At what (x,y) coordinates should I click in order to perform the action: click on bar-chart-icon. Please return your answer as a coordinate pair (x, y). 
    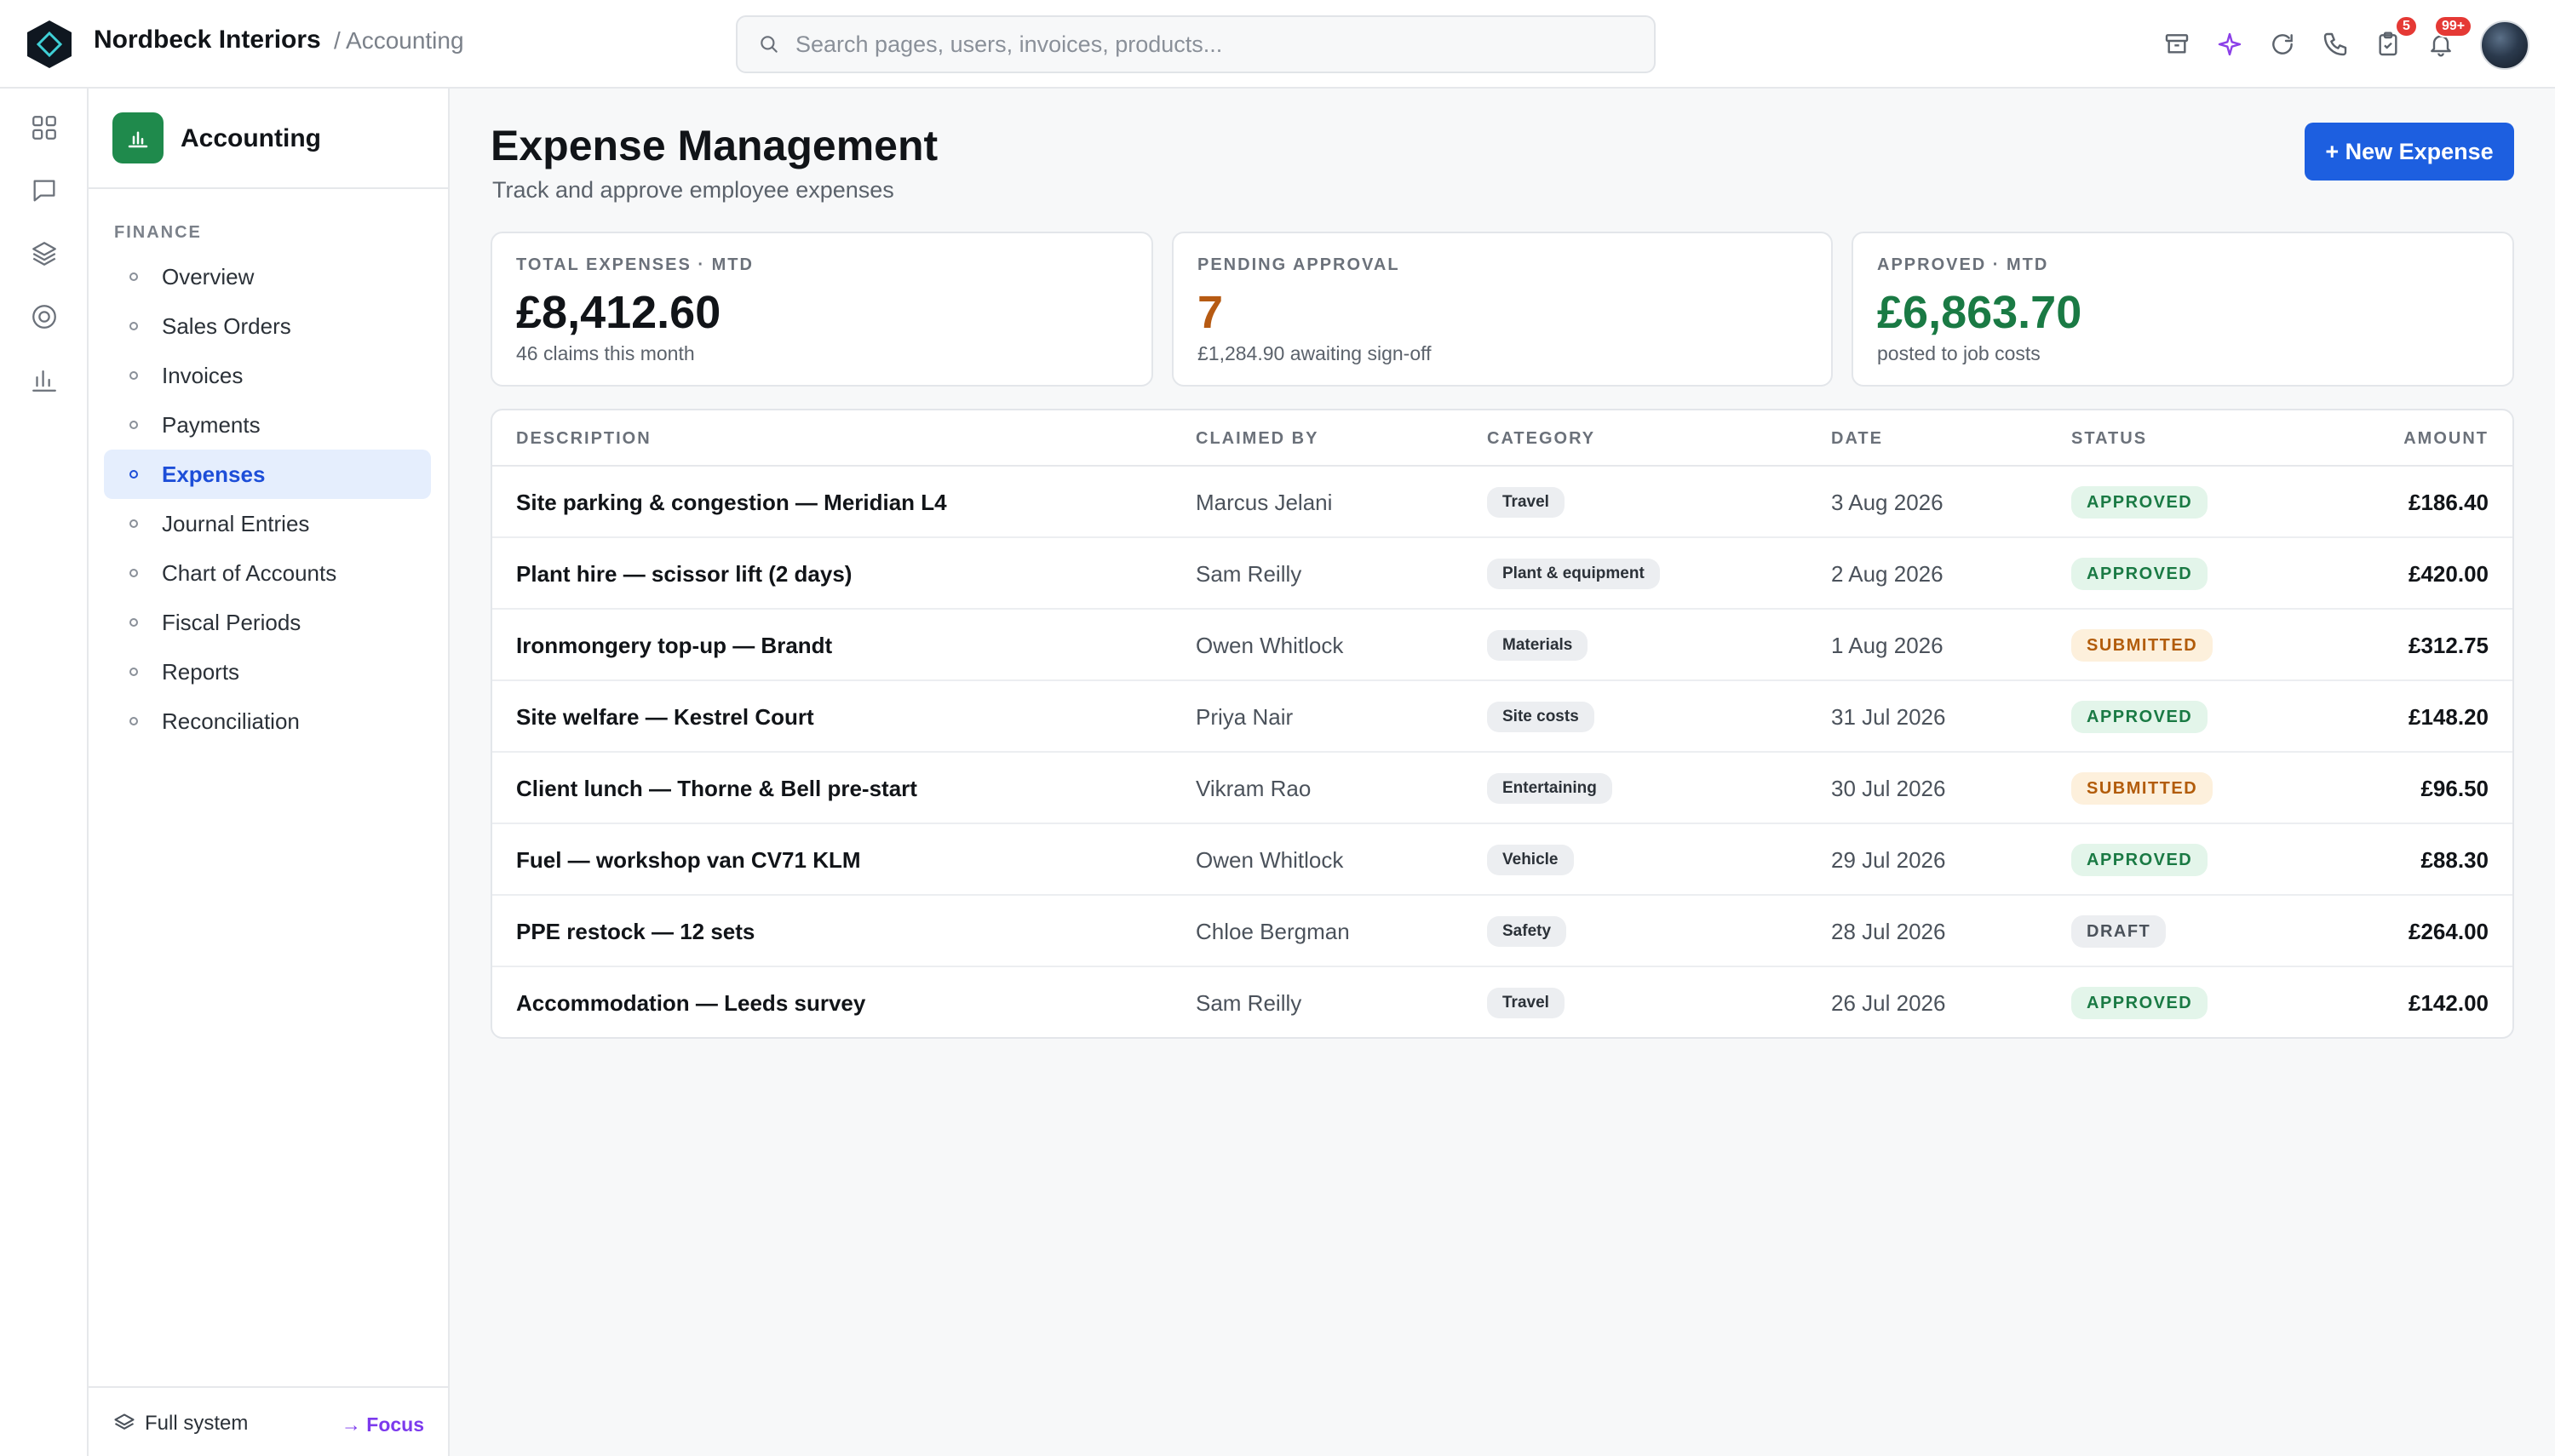
    Looking at the image, I should click on (44, 380).